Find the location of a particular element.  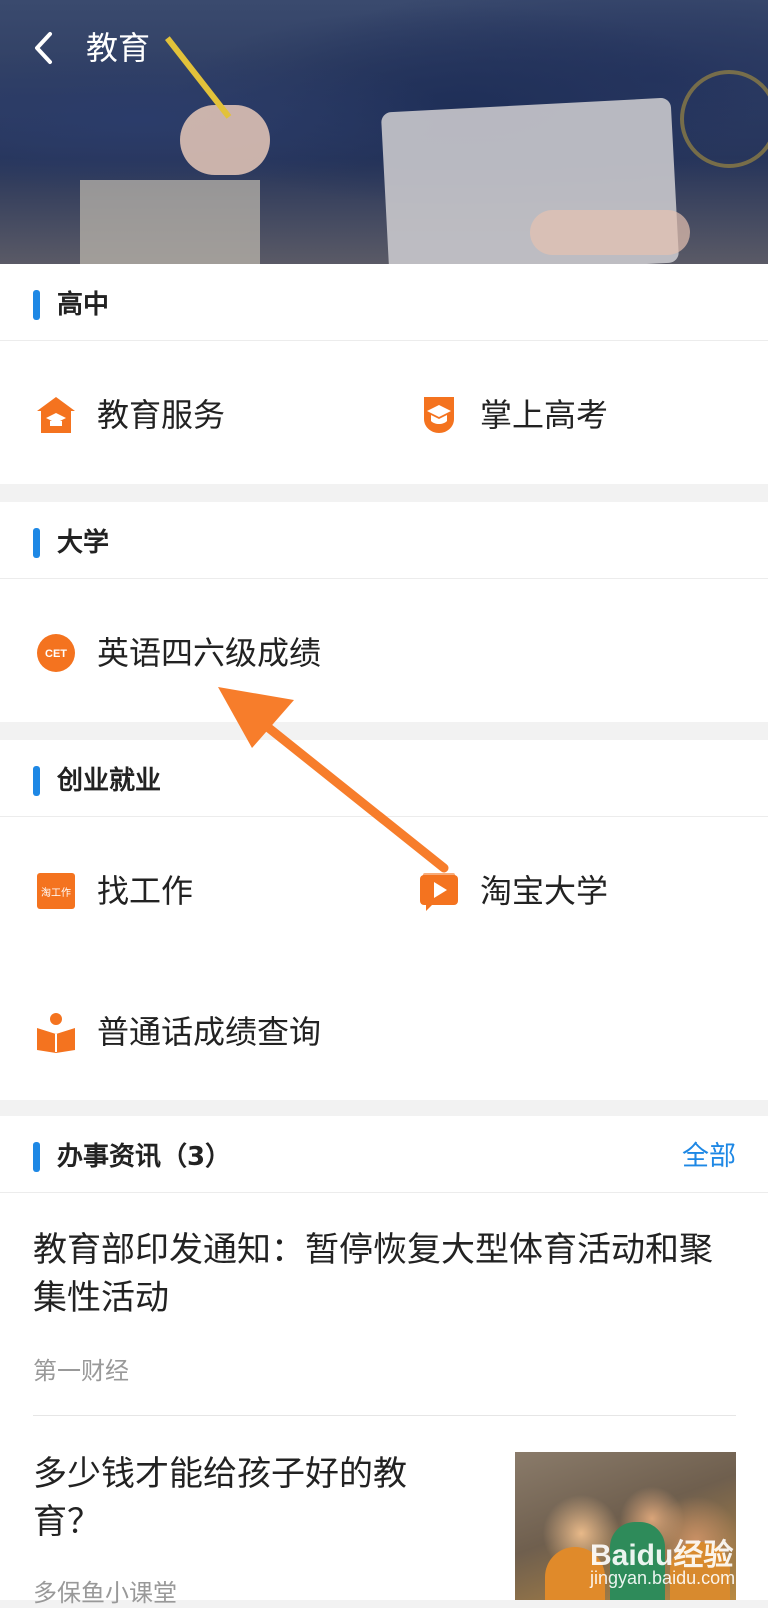

svg-text: CET is located at coordinates (56, 654).